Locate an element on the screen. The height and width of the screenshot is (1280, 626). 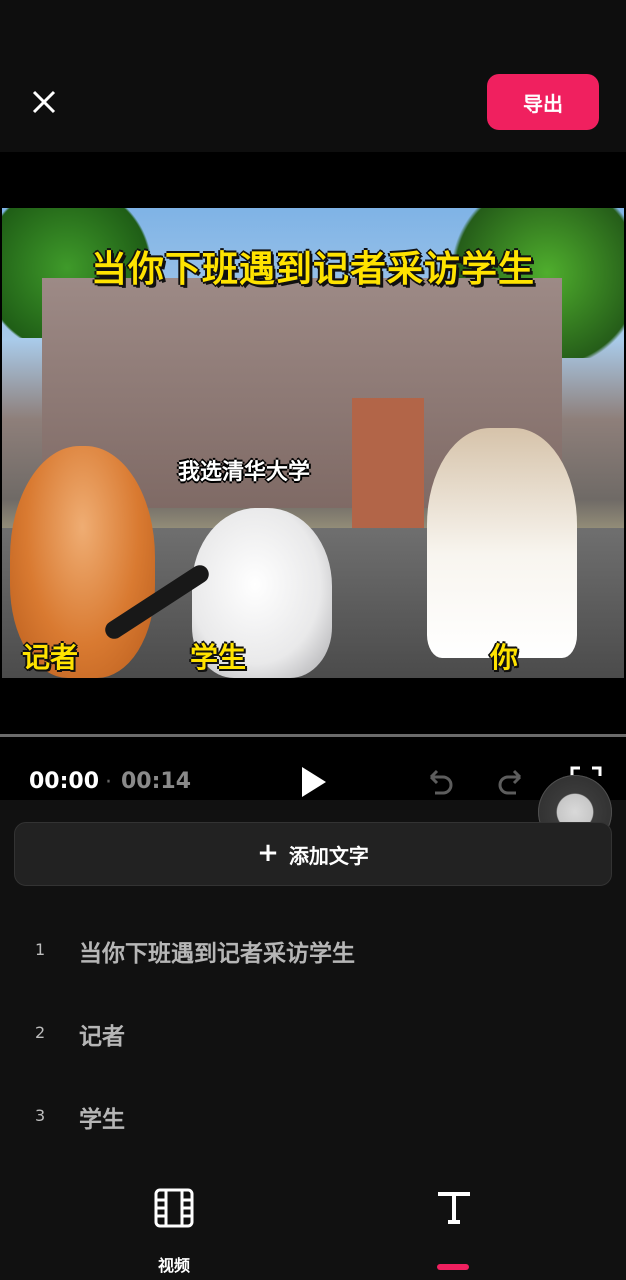
active-tab-indicator is located at coordinates (453, 1267).